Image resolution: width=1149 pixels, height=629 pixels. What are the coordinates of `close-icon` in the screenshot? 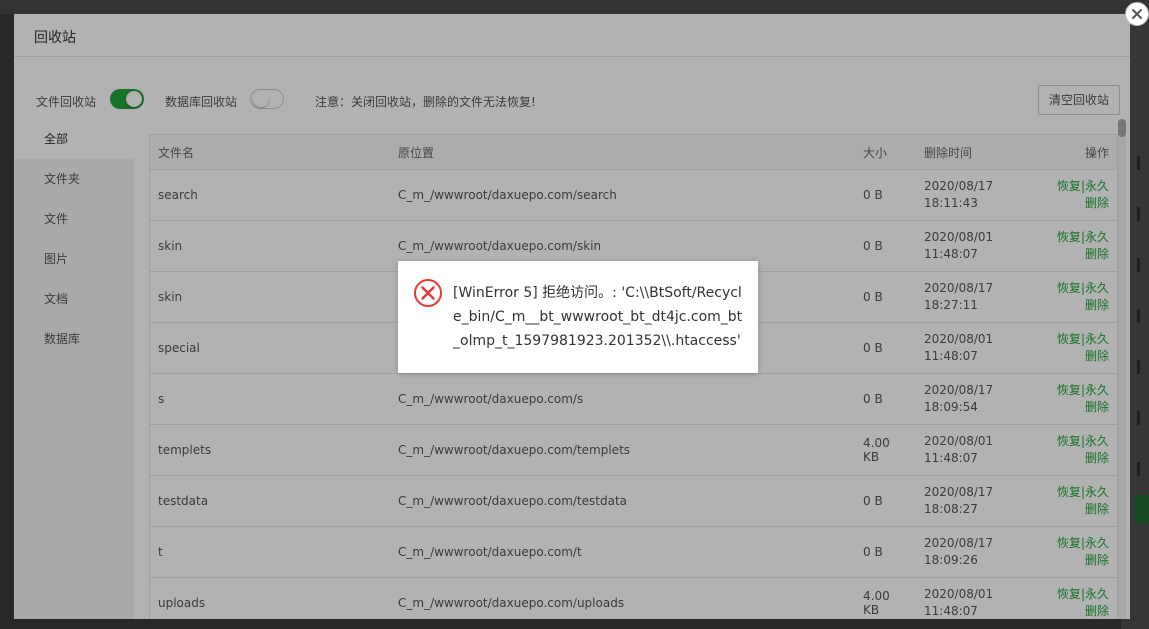 It's located at (1137, 14).